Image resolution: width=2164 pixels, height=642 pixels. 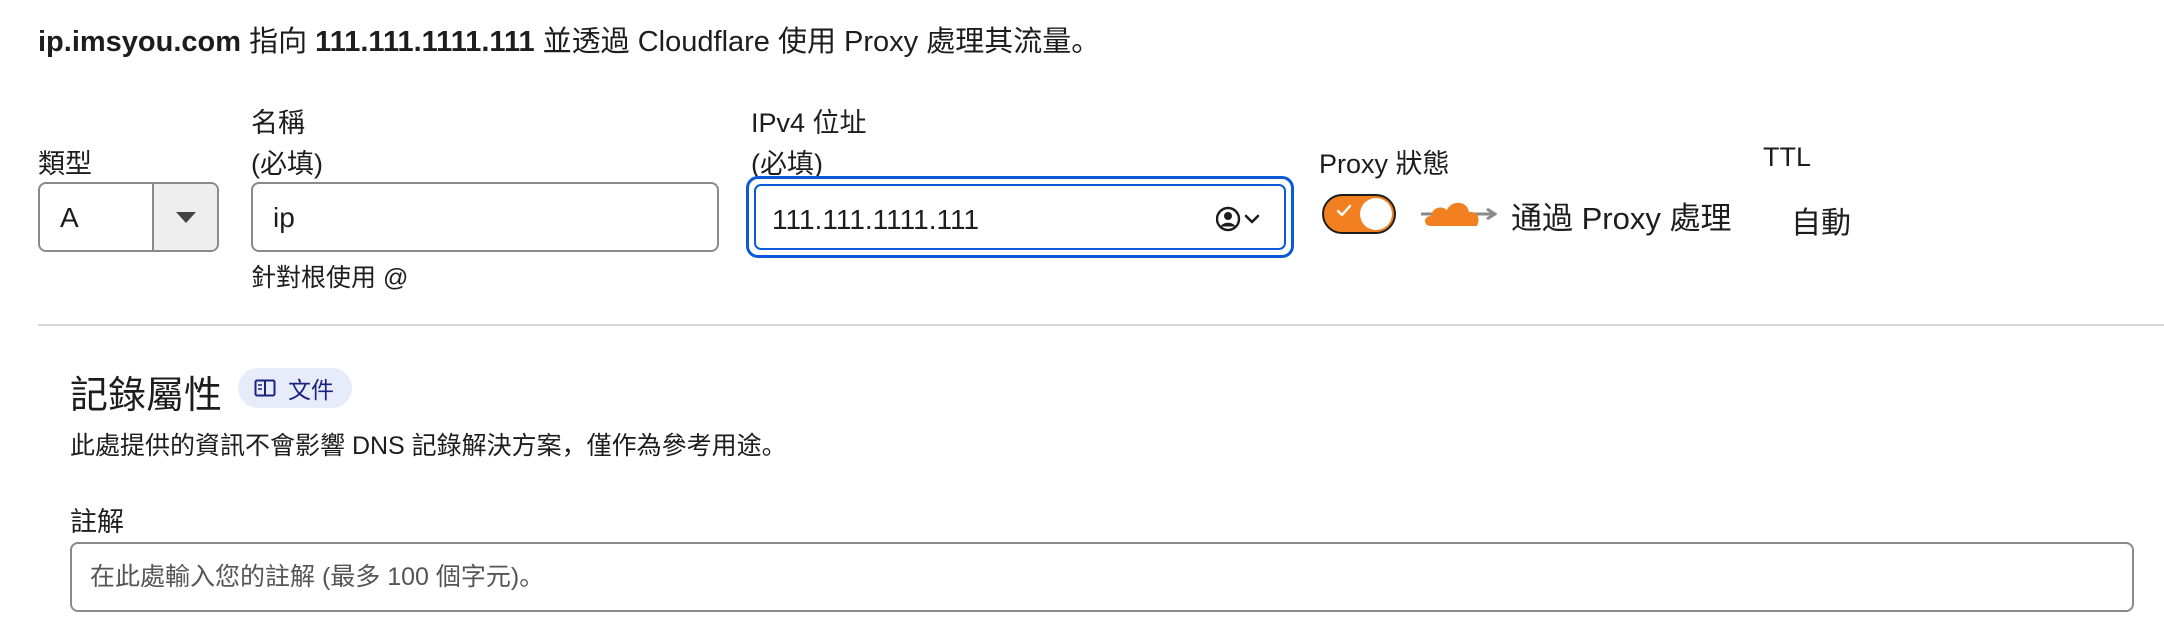 I want to click on docs-link-label: 文件, so click(x=311, y=390).